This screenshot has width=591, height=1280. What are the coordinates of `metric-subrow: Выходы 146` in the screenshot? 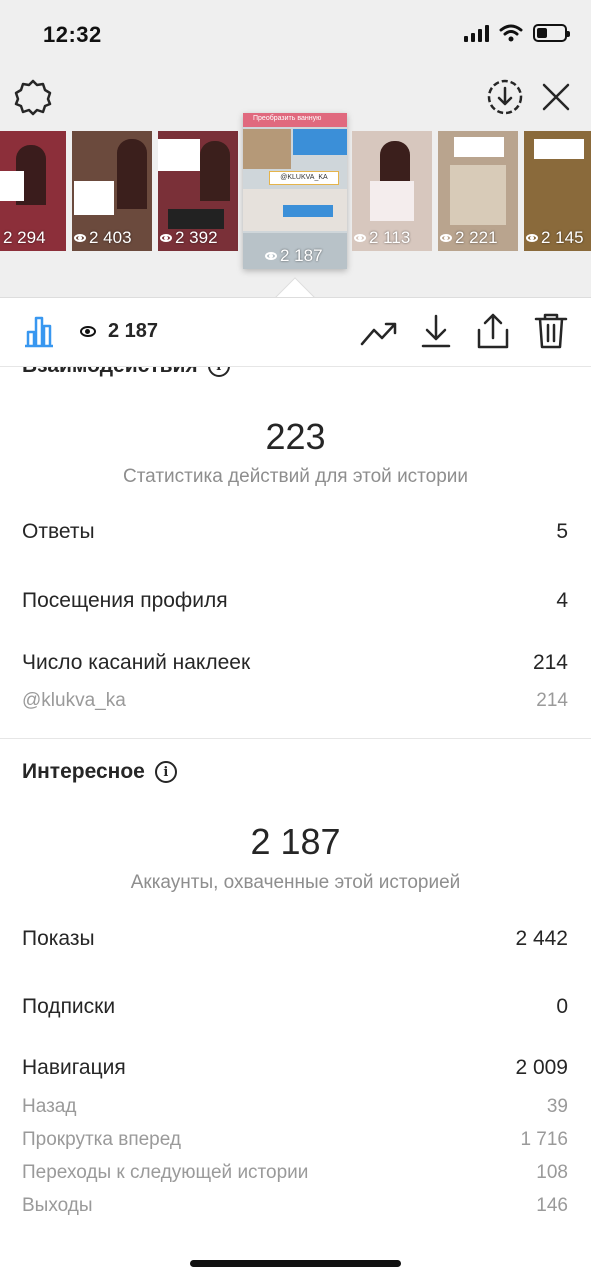 It's located at (295, 1206).